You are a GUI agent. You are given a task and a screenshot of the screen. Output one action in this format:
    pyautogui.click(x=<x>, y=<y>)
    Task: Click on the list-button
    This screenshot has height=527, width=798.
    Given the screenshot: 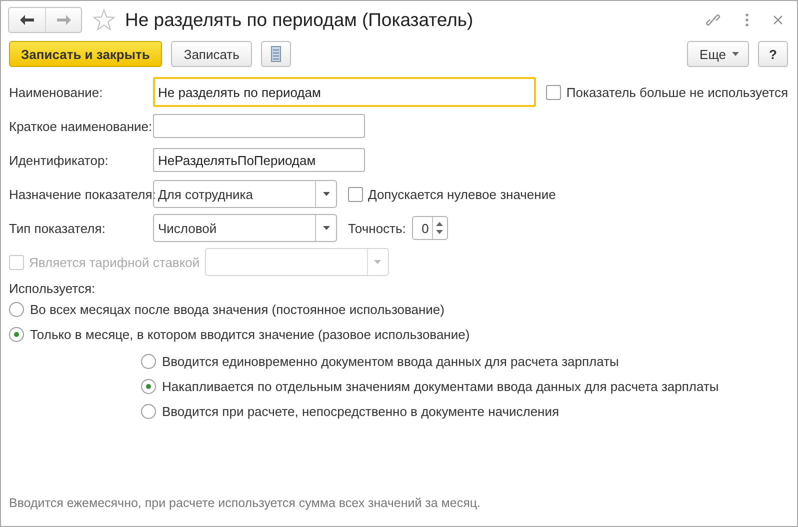 What is the action you would take?
    pyautogui.click(x=276, y=54)
    